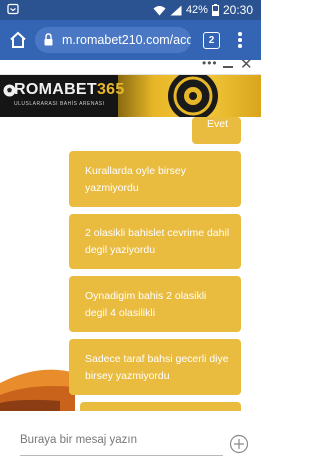 The image size is (320, 463). What do you see at coordinates (69, 89) in the screenshot?
I see `brand-logo: ROMABET365` at bounding box center [69, 89].